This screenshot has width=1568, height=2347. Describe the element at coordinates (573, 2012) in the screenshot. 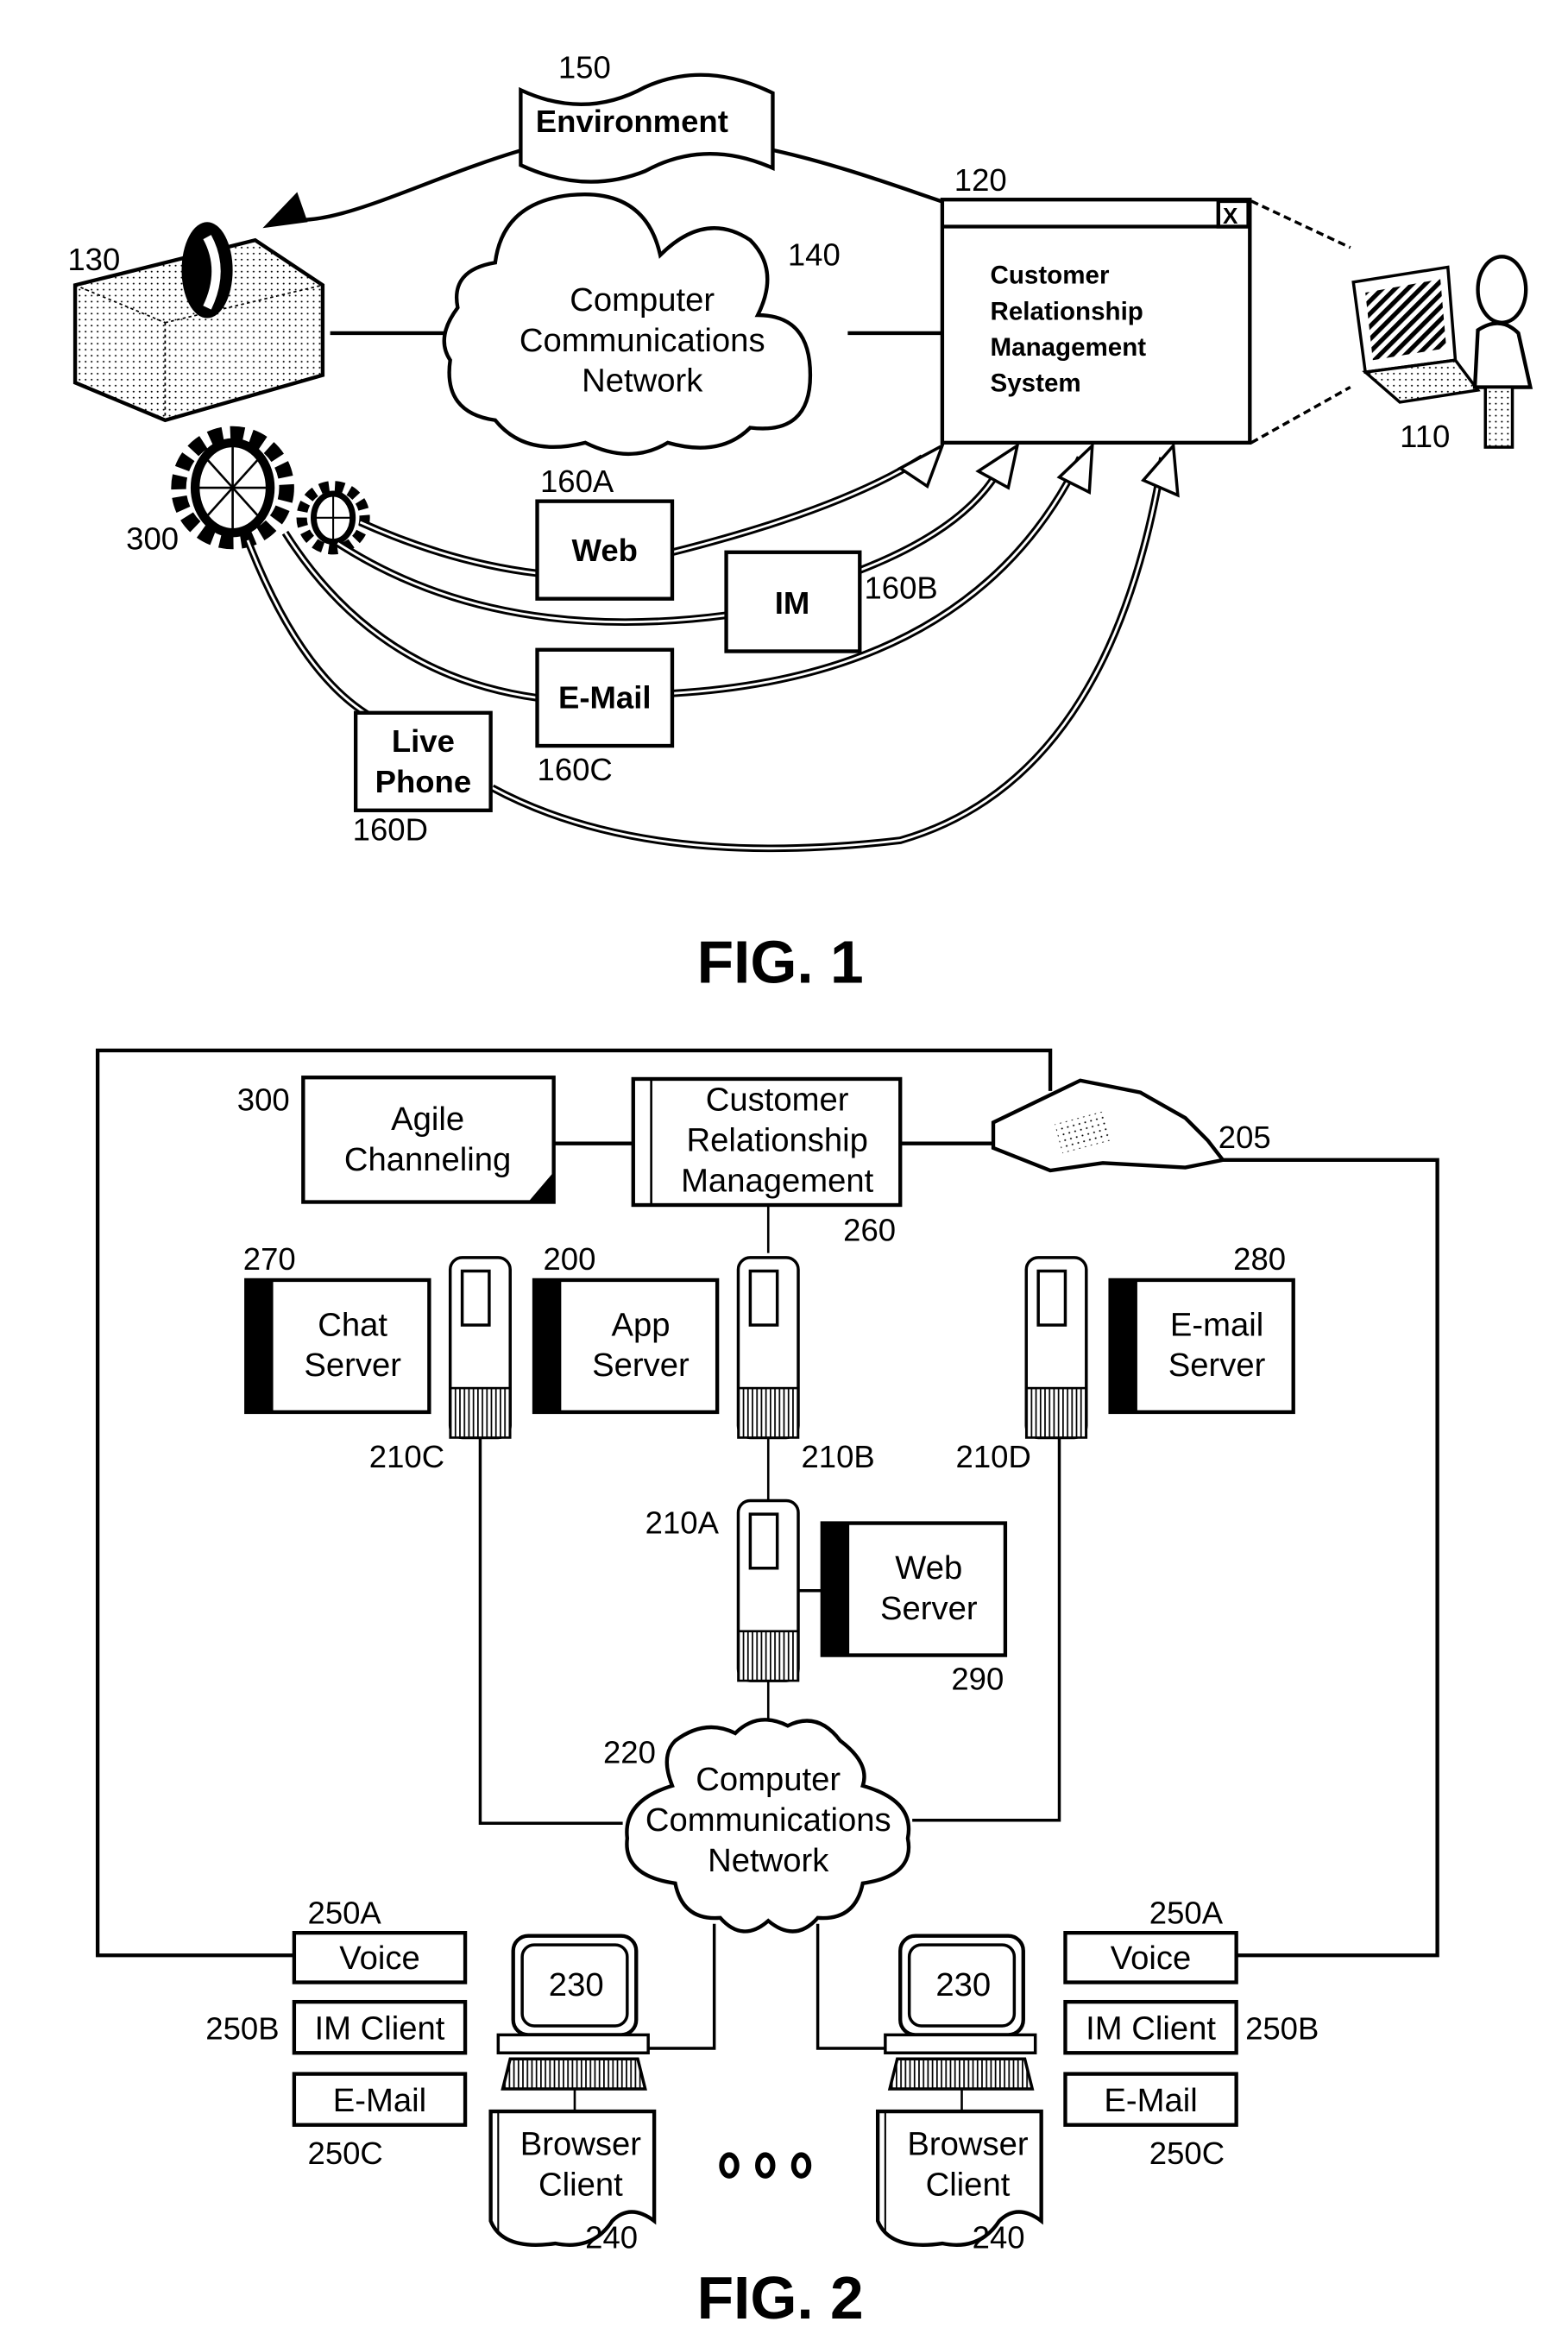

I see `computer-icon` at that location.